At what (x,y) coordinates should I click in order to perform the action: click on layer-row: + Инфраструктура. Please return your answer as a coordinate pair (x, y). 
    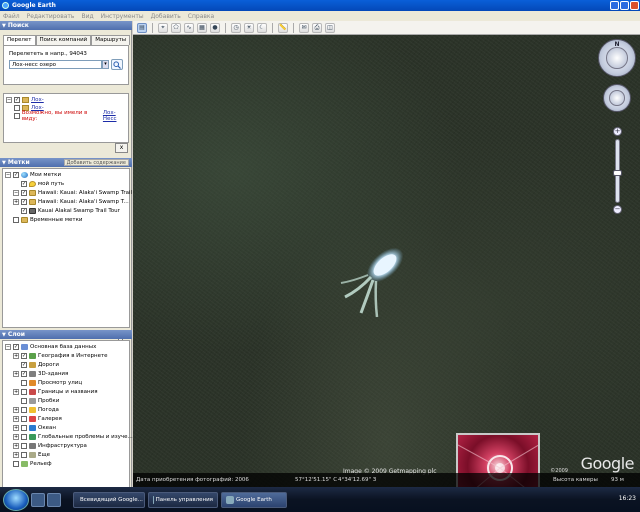
    Looking at the image, I should click on (50, 446).